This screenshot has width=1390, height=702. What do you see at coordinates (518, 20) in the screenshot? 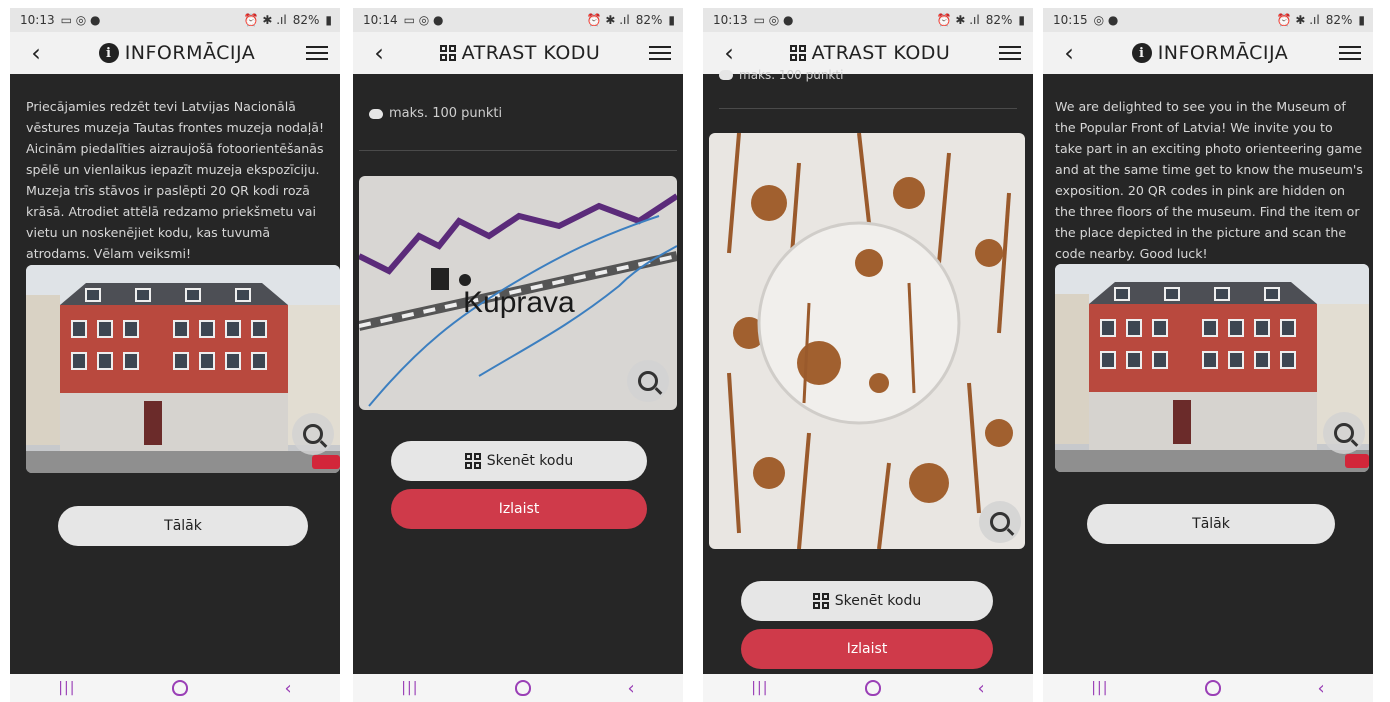
I see `status-bar: 10:14 ▭ ◎ ● ⏰ ✱ .ıl 82% ▮` at bounding box center [518, 20].